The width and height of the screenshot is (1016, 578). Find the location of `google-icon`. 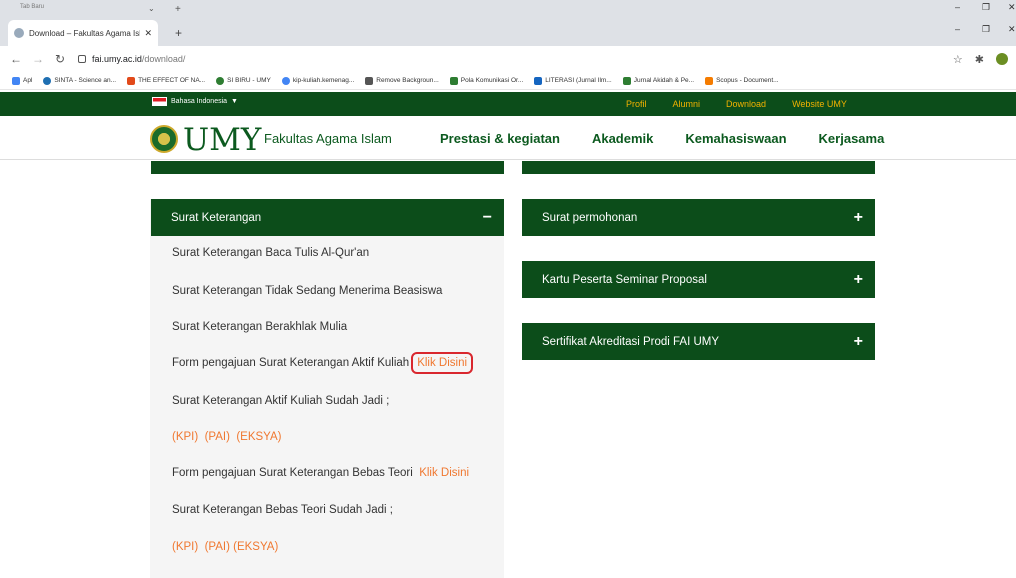

google-icon is located at coordinates (285, 80).